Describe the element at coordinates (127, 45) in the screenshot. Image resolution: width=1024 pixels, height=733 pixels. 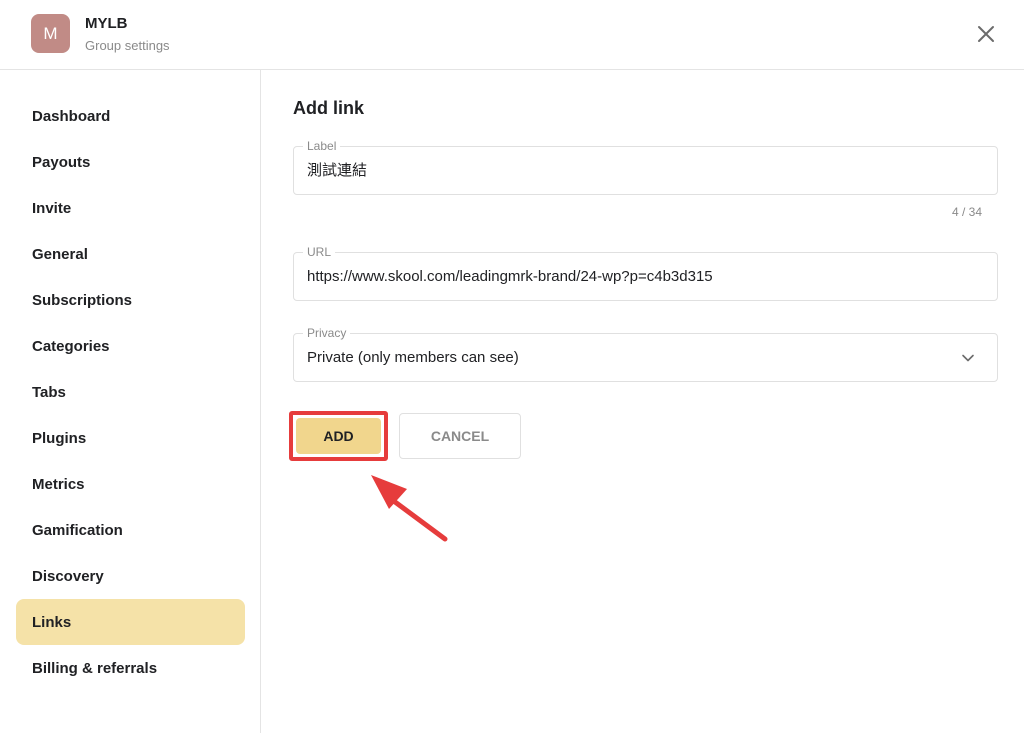
I see `group-settings-subtitle: Group settings` at that location.